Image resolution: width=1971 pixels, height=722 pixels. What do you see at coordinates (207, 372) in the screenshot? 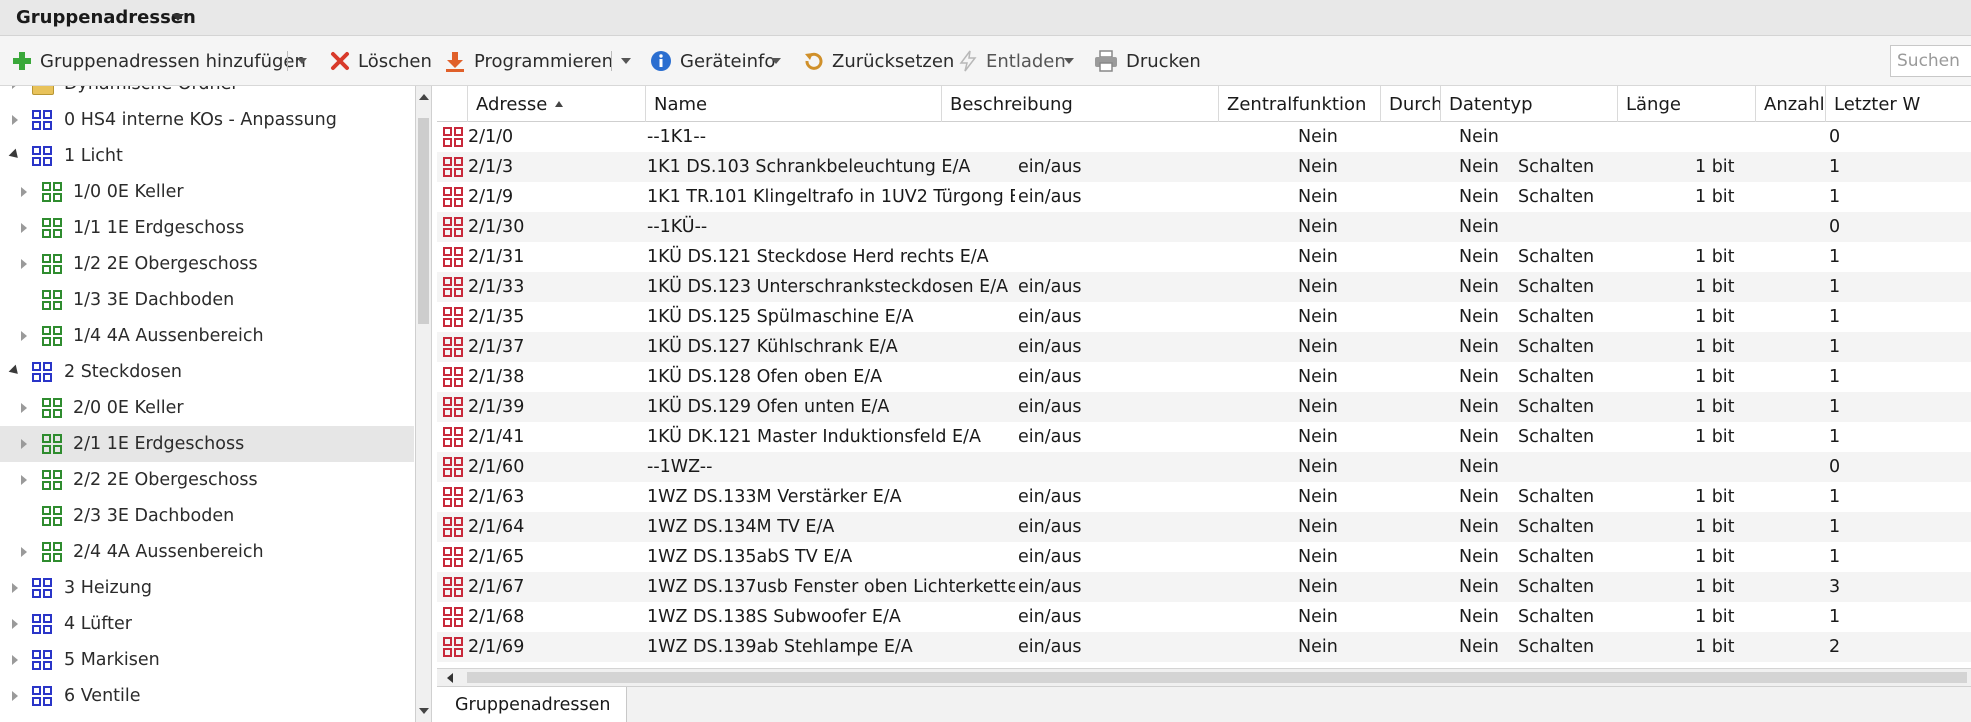
I see `tree-item: 2 Steckdosen` at bounding box center [207, 372].